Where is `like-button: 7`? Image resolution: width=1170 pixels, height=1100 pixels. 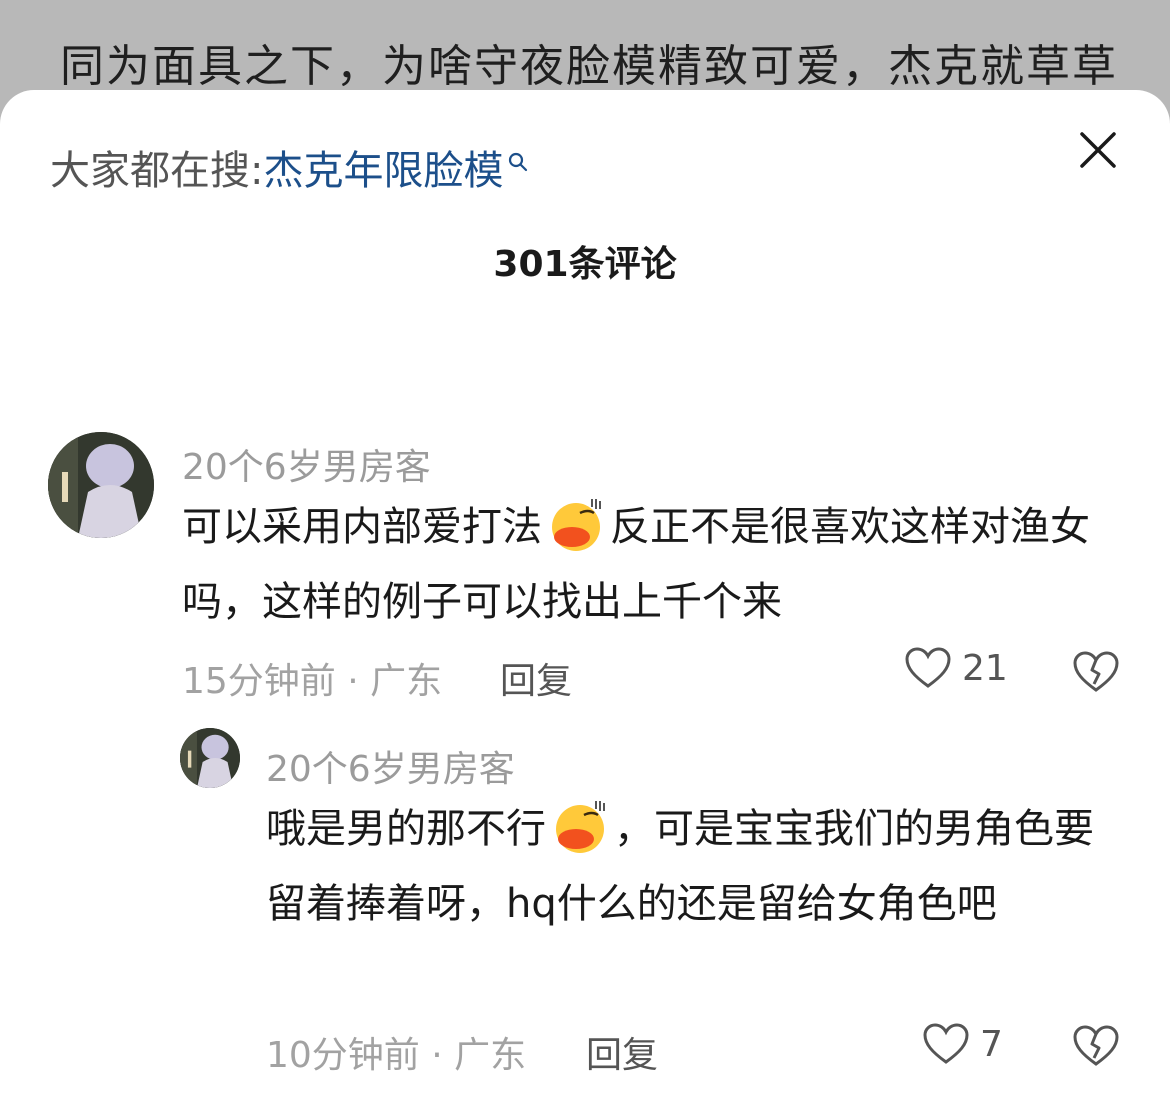 like-button: 7 is located at coordinates (962, 1044).